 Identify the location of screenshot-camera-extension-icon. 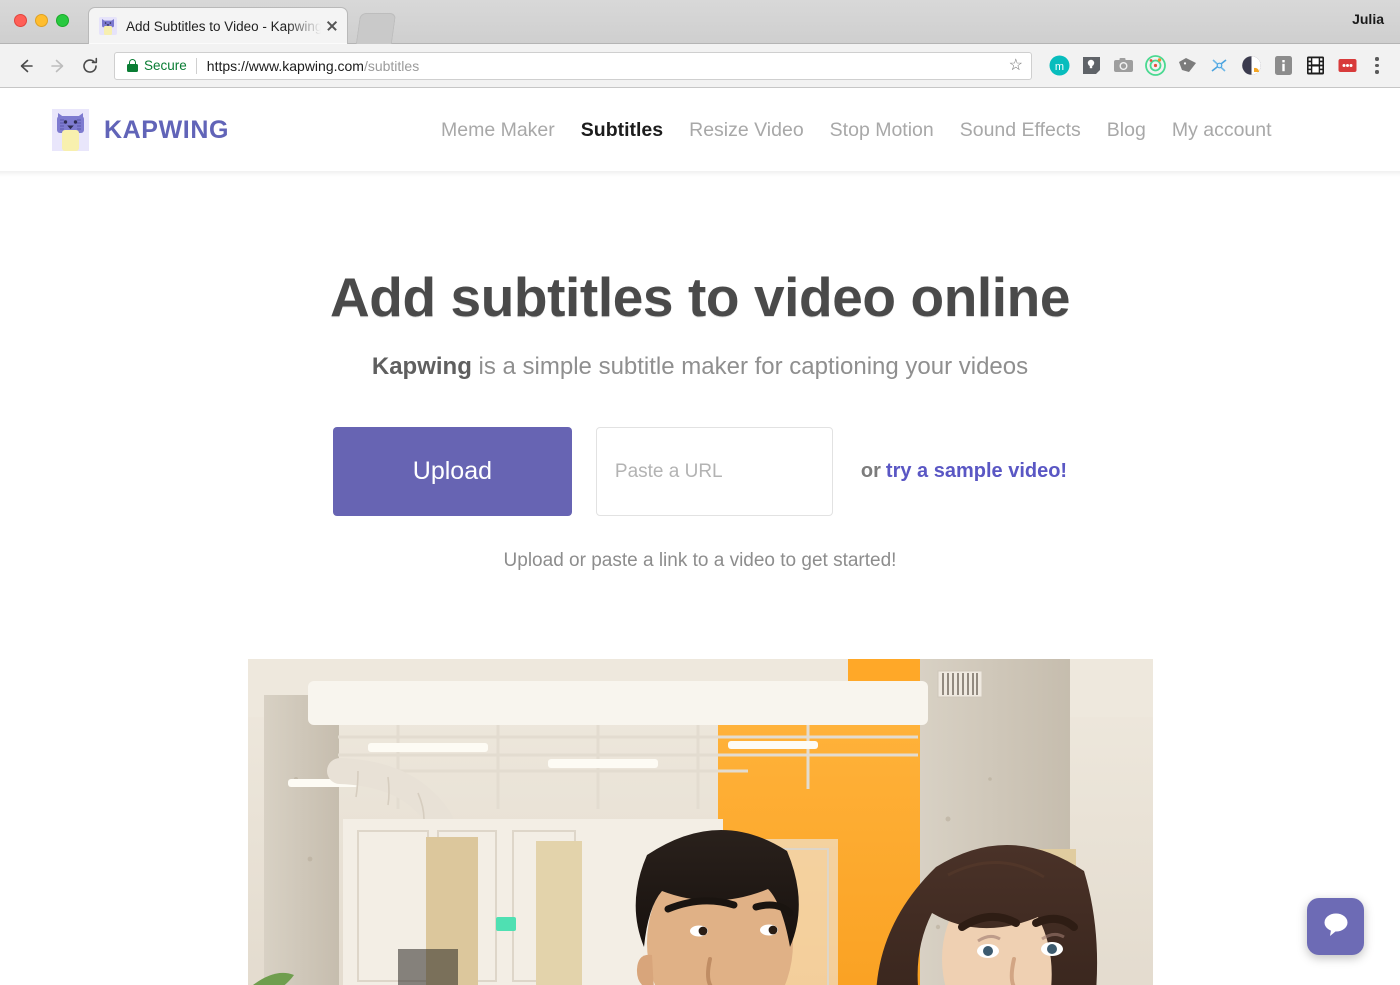
(1123, 66).